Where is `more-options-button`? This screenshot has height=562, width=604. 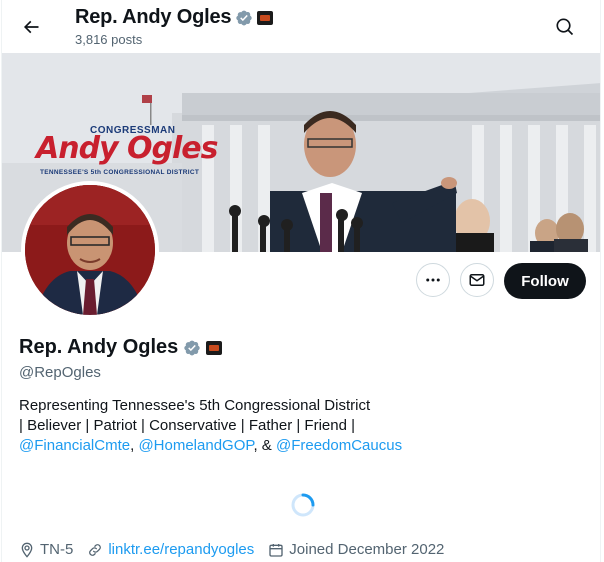
more-options-button is located at coordinates (433, 280).